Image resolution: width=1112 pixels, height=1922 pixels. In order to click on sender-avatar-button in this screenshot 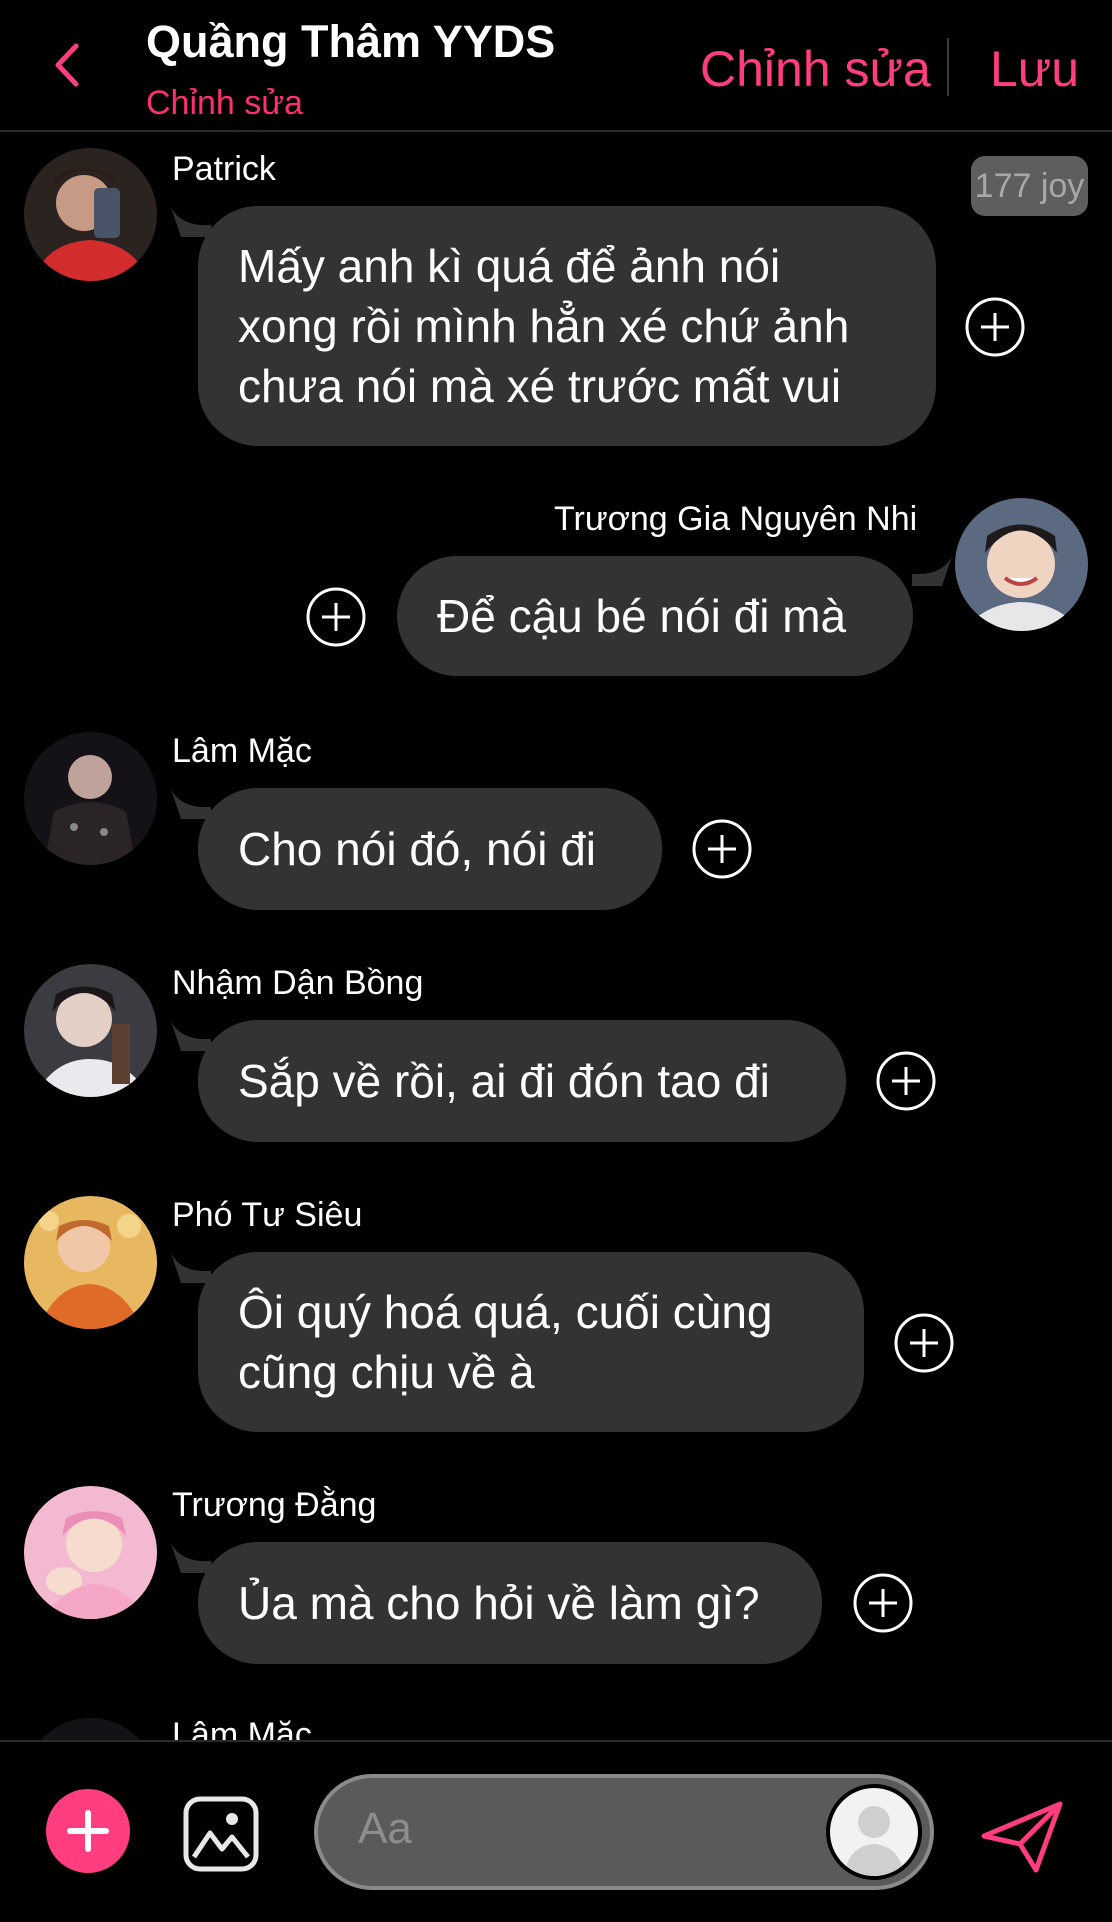, I will do `click(874, 1832)`.